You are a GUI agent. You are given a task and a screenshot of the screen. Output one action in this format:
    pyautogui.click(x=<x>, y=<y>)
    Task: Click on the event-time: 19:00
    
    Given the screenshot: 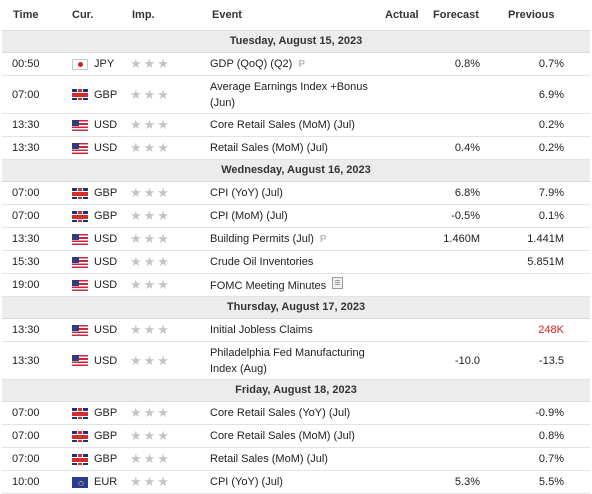 What is the action you would take?
    pyautogui.click(x=26, y=285)
    